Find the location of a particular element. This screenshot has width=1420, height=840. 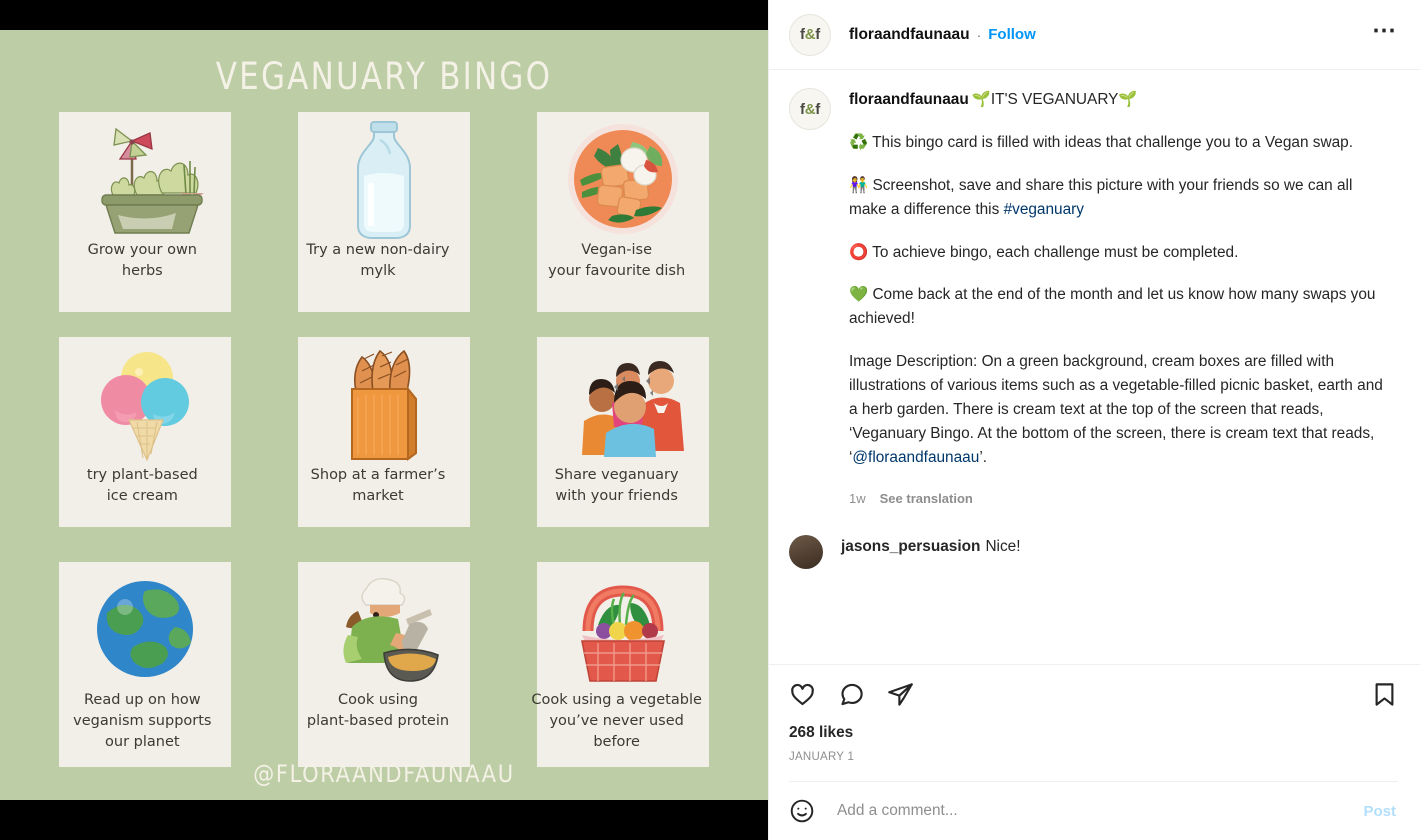

bingo-cell: Vegan-ise your favourite dish is located at coordinates (622, 212).